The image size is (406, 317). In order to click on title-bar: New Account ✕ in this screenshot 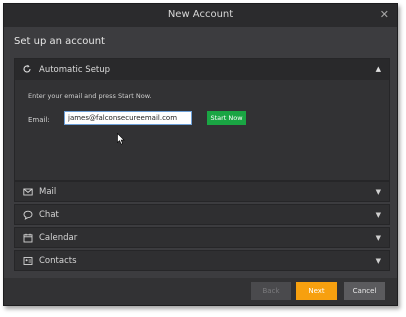, I will do `click(200, 15)`.